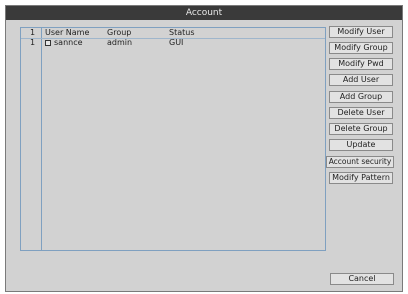 This screenshot has width=408, height=294. What do you see at coordinates (361, 97) in the screenshot?
I see `add-group-button: Add Group` at bounding box center [361, 97].